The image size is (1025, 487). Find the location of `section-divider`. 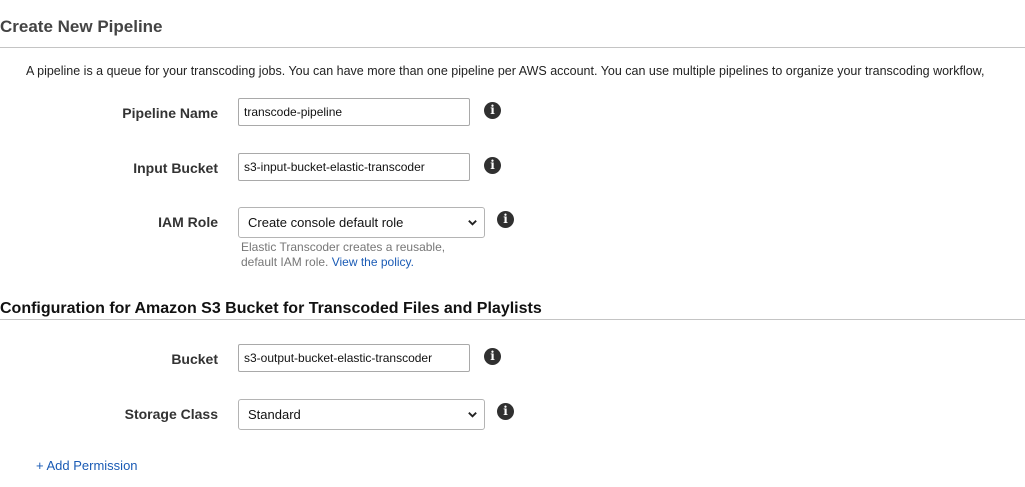

section-divider is located at coordinates (512, 319).